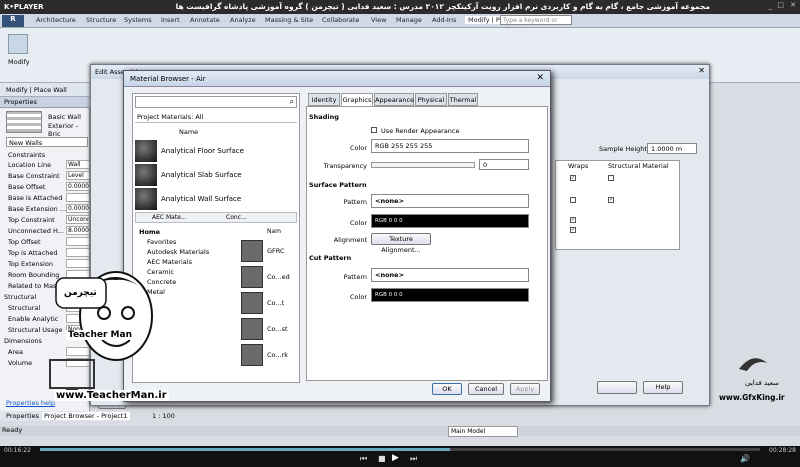  Describe the element at coordinates (400, 449) in the screenshot. I see `seek-bar` at that location.